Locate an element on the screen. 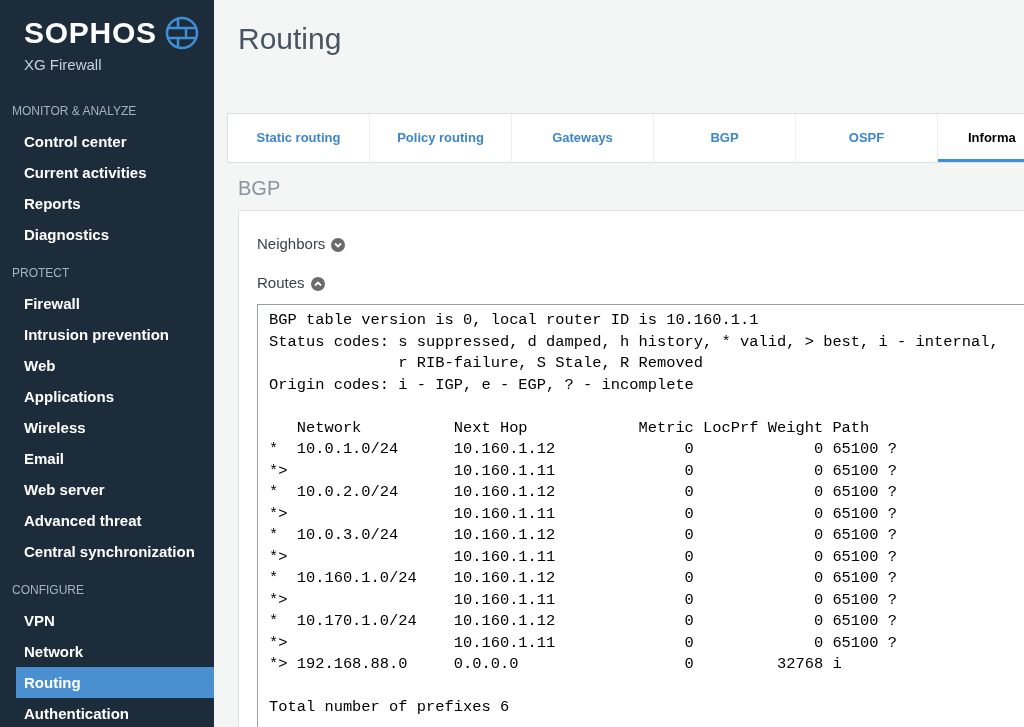 The height and width of the screenshot is (727, 1024). page-title: Routing is located at coordinates (290, 39).